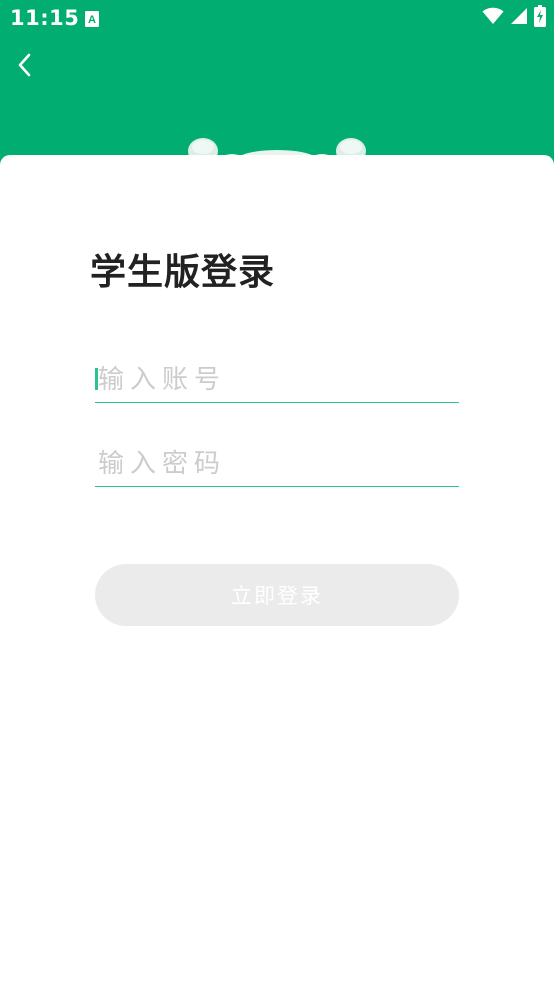 Image resolution: width=554 pixels, height=984 pixels. What do you see at coordinates (96, 379) in the screenshot?
I see `text-cursor` at bounding box center [96, 379].